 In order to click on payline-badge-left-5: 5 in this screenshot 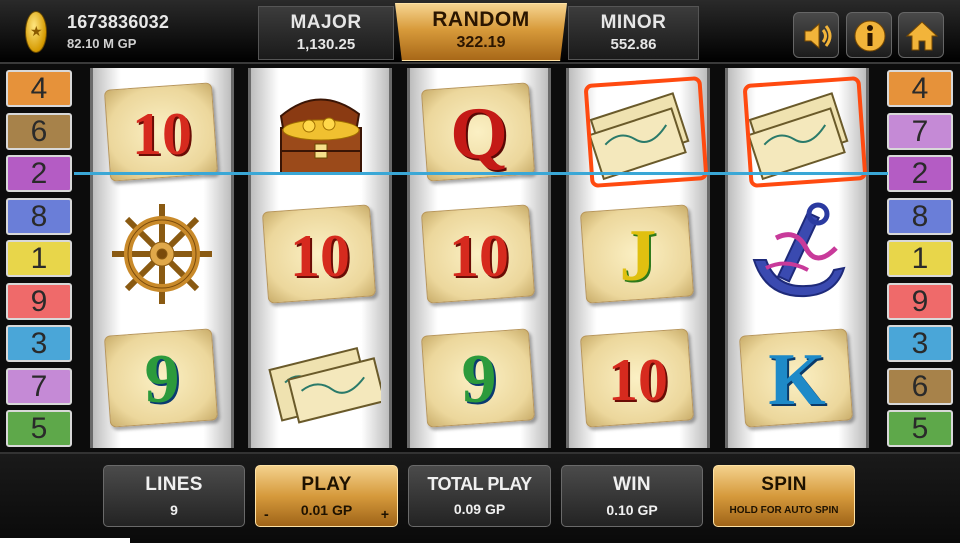, I will do `click(39, 428)`.